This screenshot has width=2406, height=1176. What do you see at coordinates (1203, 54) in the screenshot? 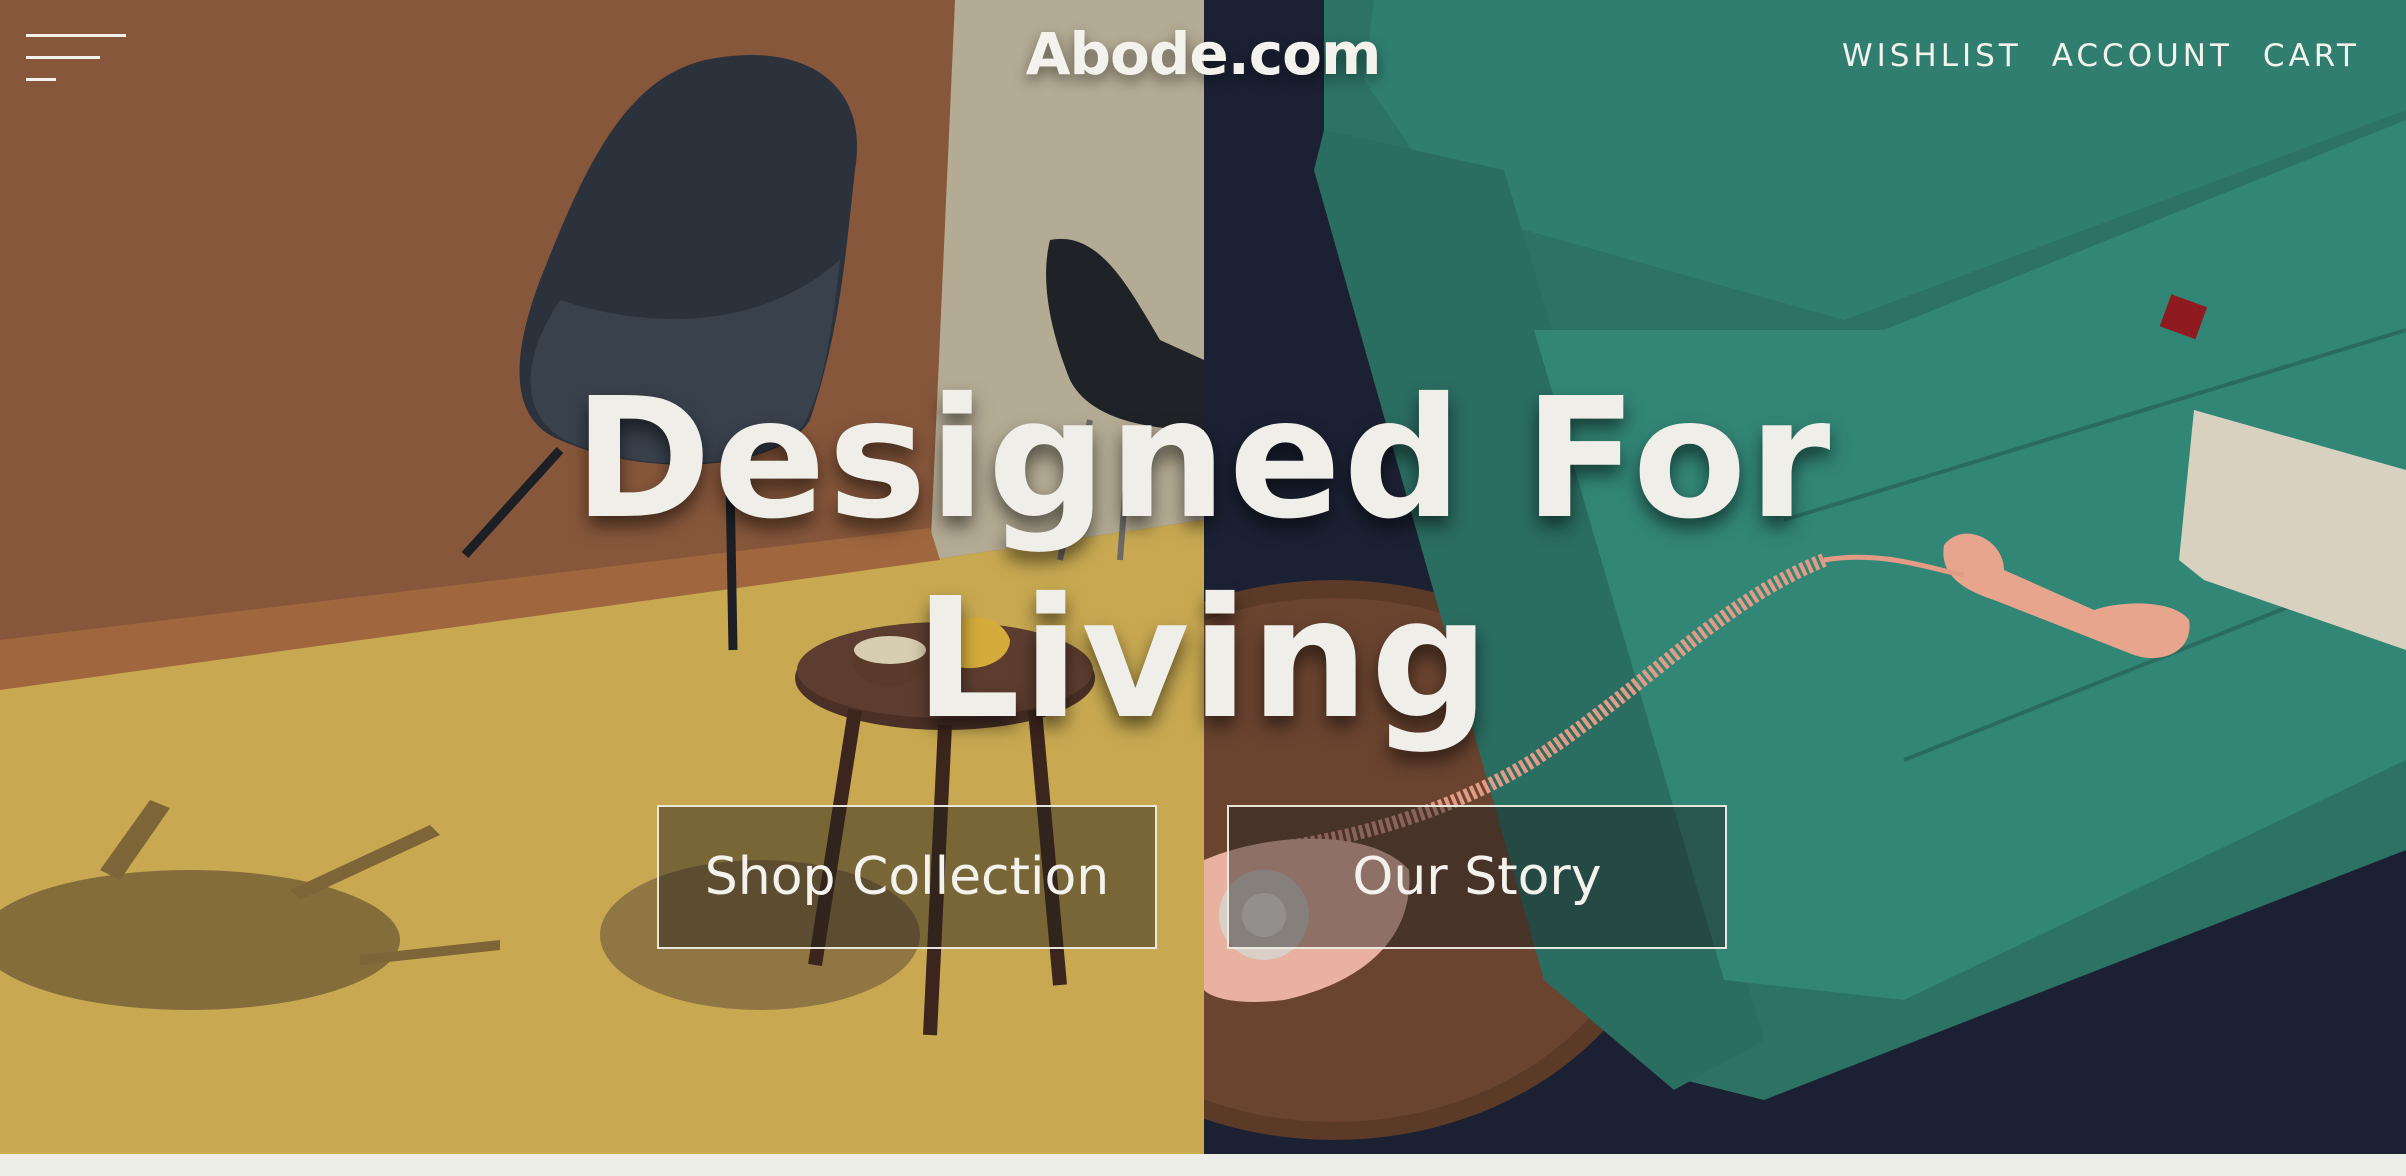
I see `site-logo: Abode.com` at bounding box center [1203, 54].